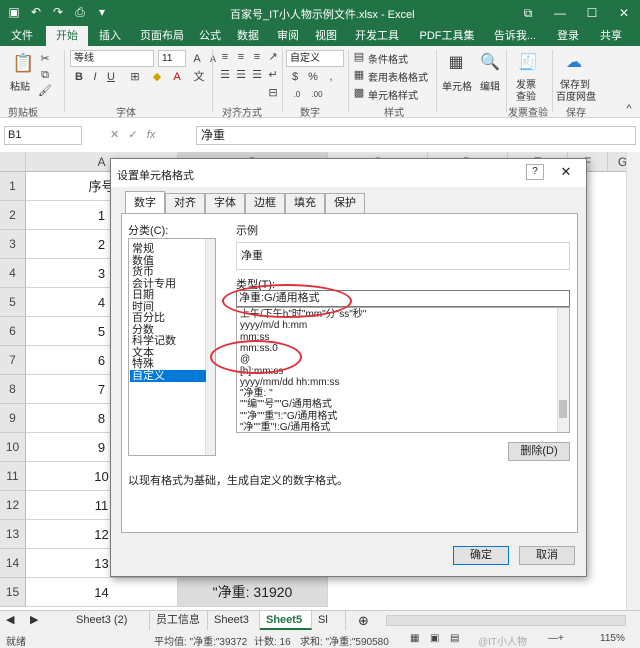 This screenshot has height=648, width=640. What do you see at coordinates (148, 318) in the screenshot?
I see `category-item: 百分比` at bounding box center [148, 318].